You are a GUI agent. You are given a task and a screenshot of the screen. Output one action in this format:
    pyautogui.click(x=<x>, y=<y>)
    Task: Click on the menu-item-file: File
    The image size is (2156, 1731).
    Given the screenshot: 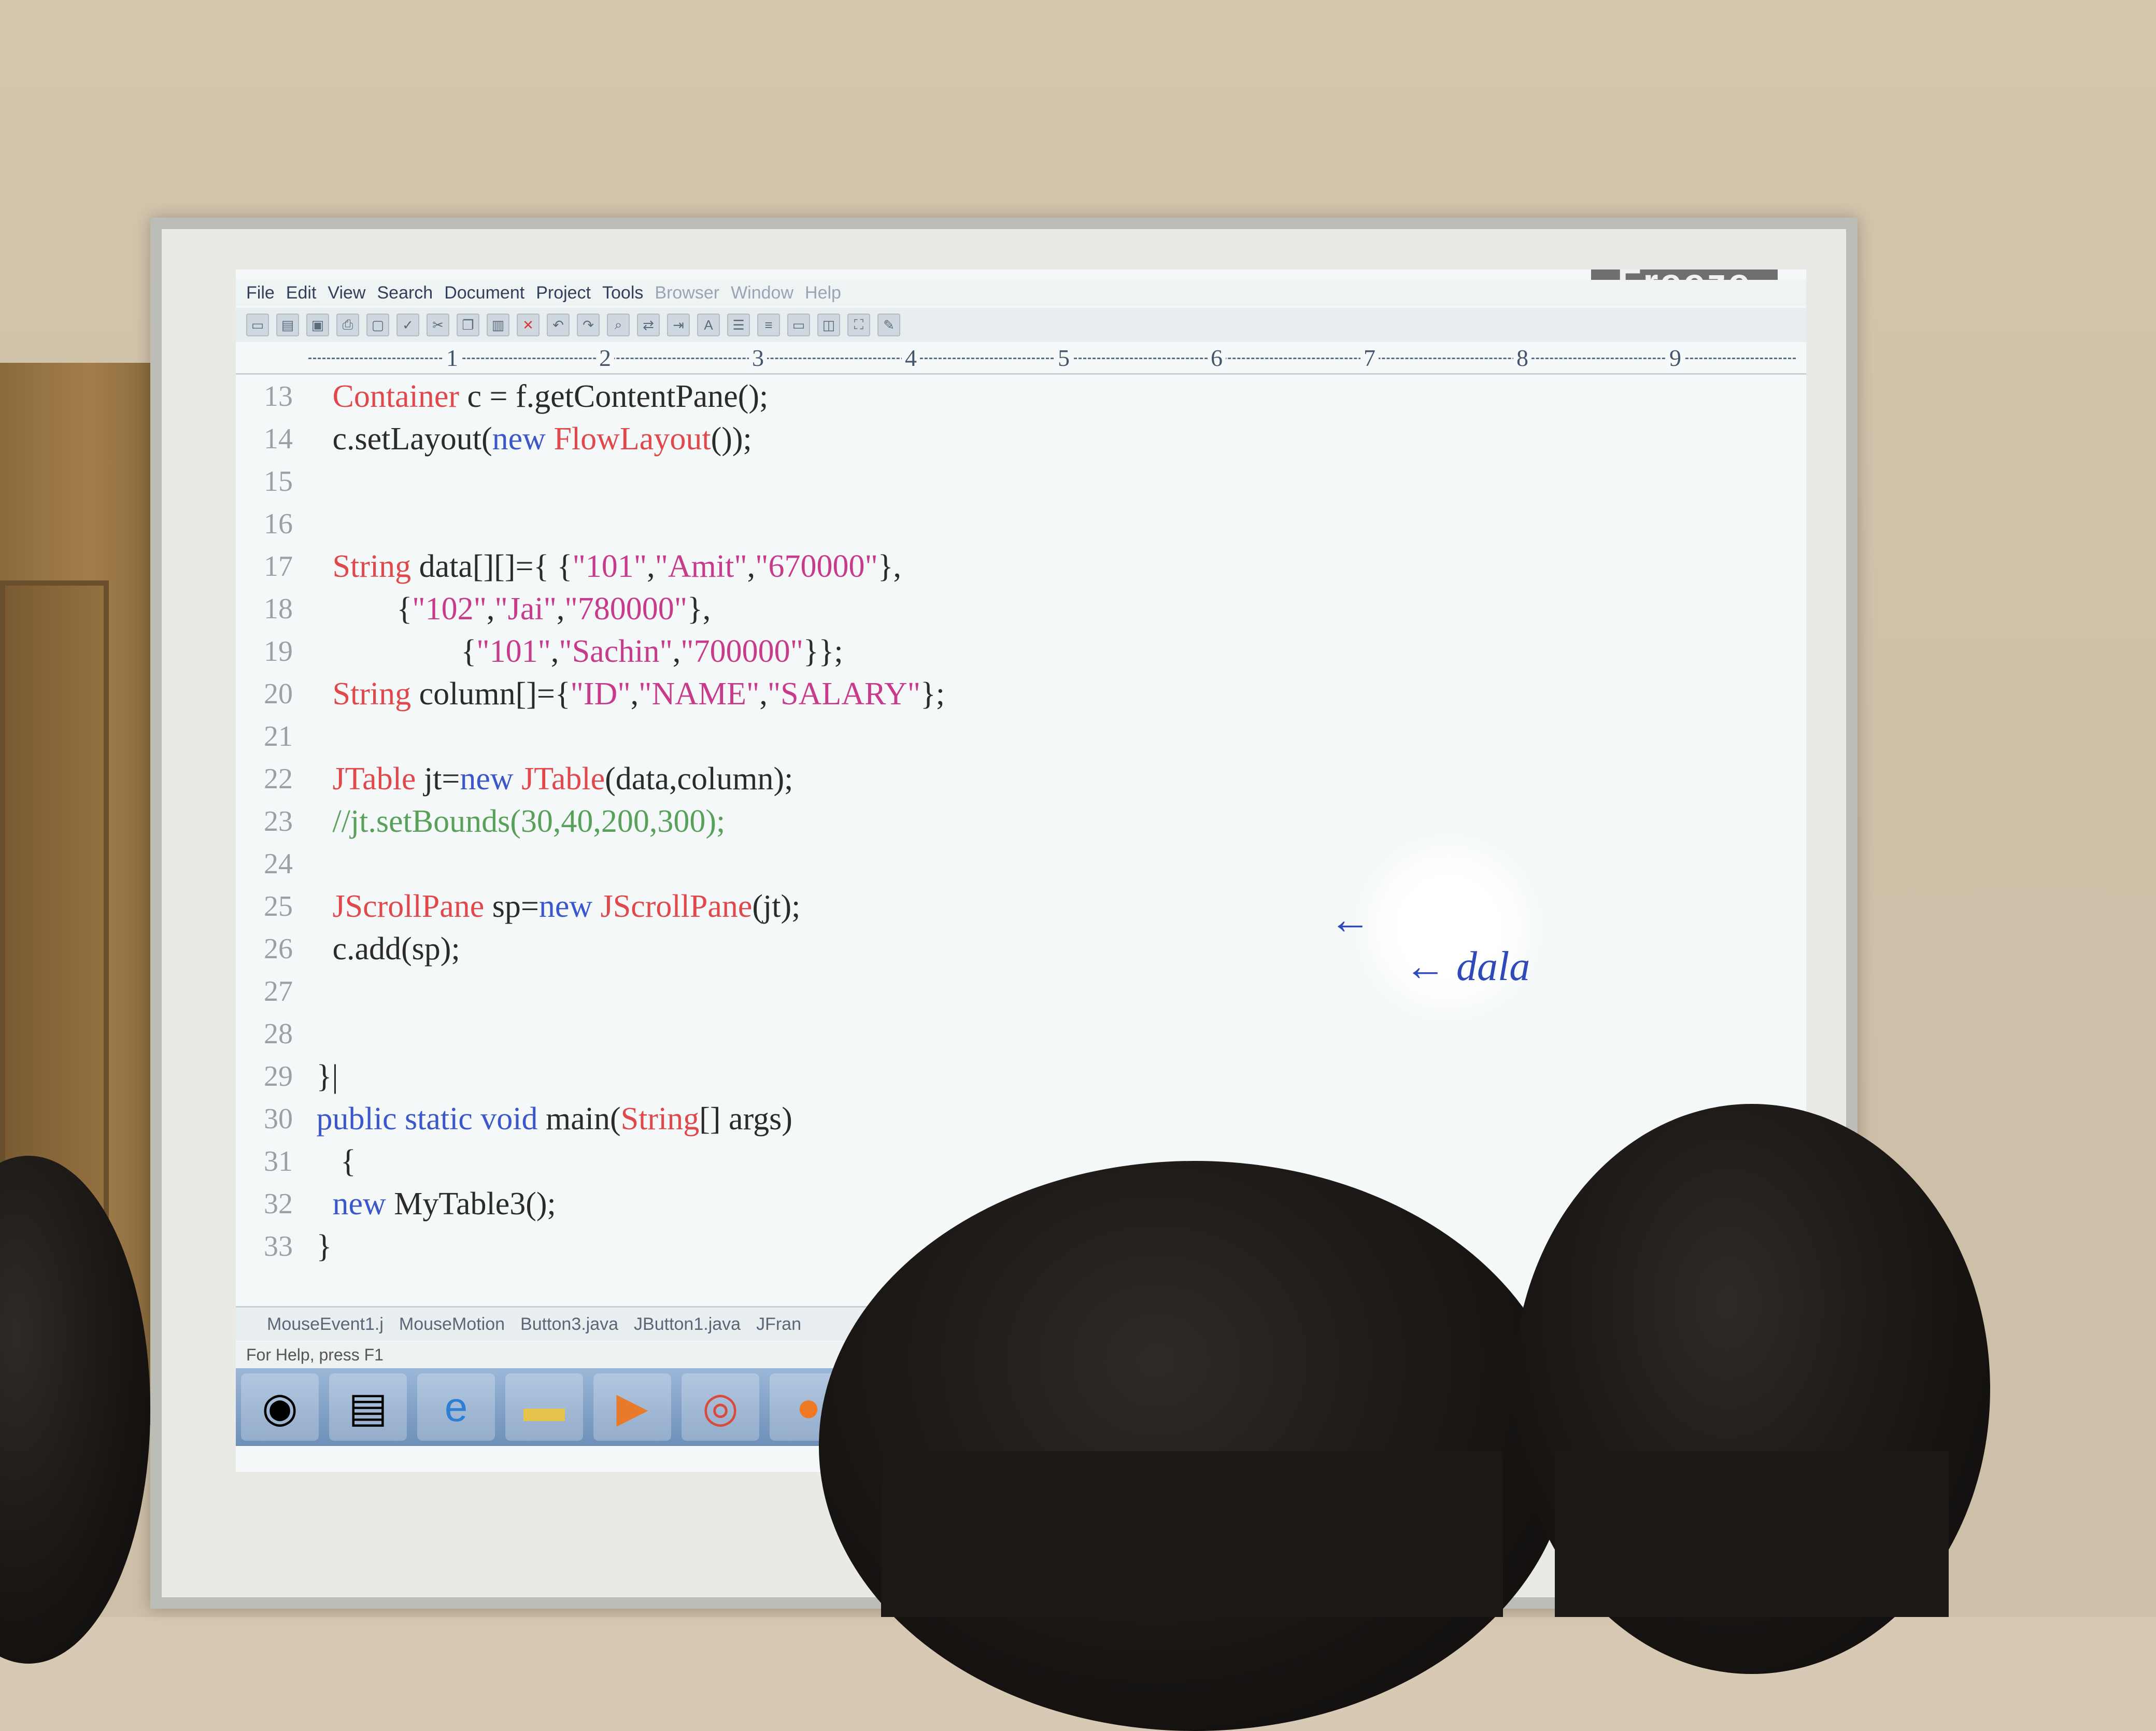 What is the action you would take?
    pyautogui.click(x=261, y=293)
    